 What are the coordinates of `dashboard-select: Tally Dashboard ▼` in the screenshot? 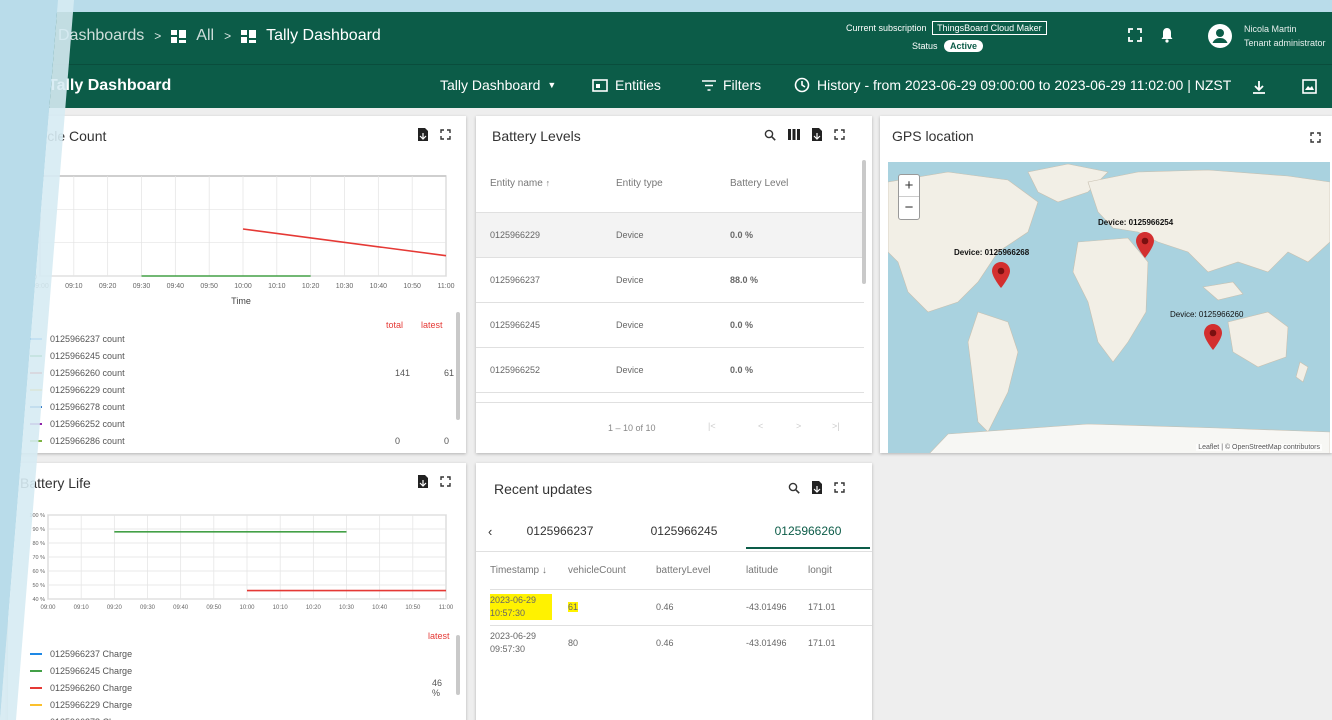 It's located at (498, 85).